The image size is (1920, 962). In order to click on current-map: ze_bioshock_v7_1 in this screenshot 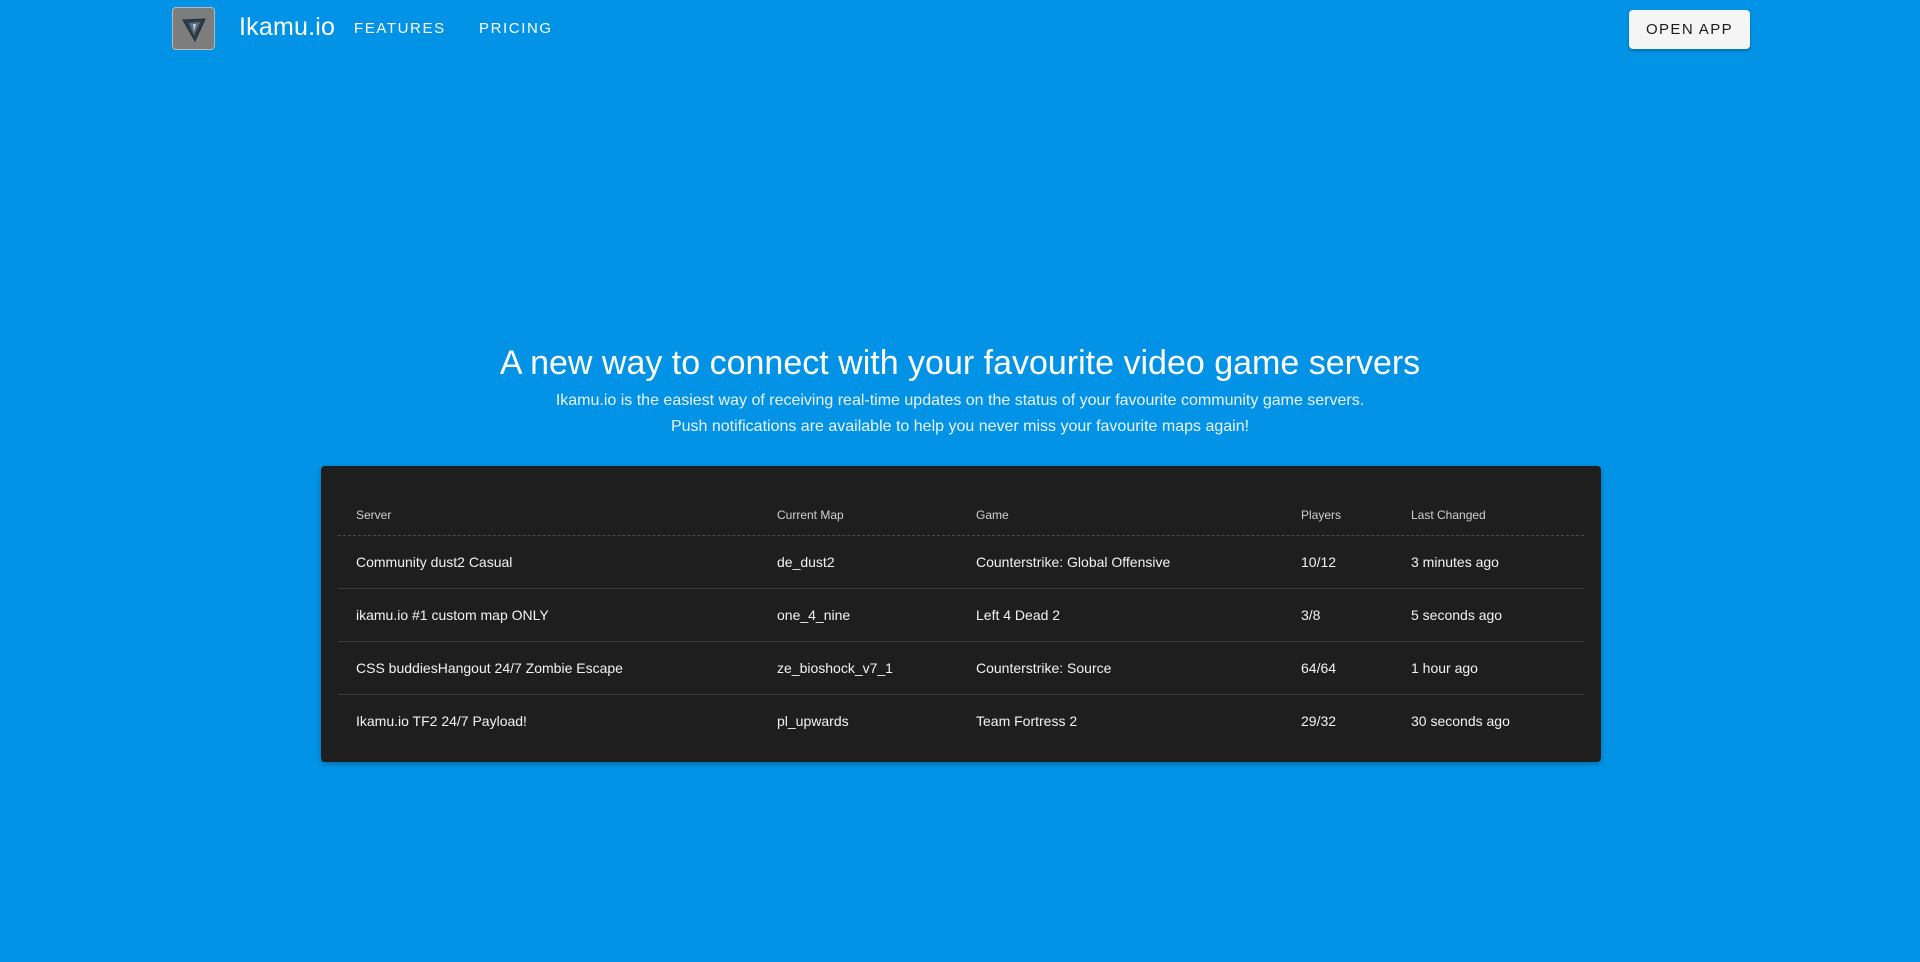, I will do `click(835, 668)`.